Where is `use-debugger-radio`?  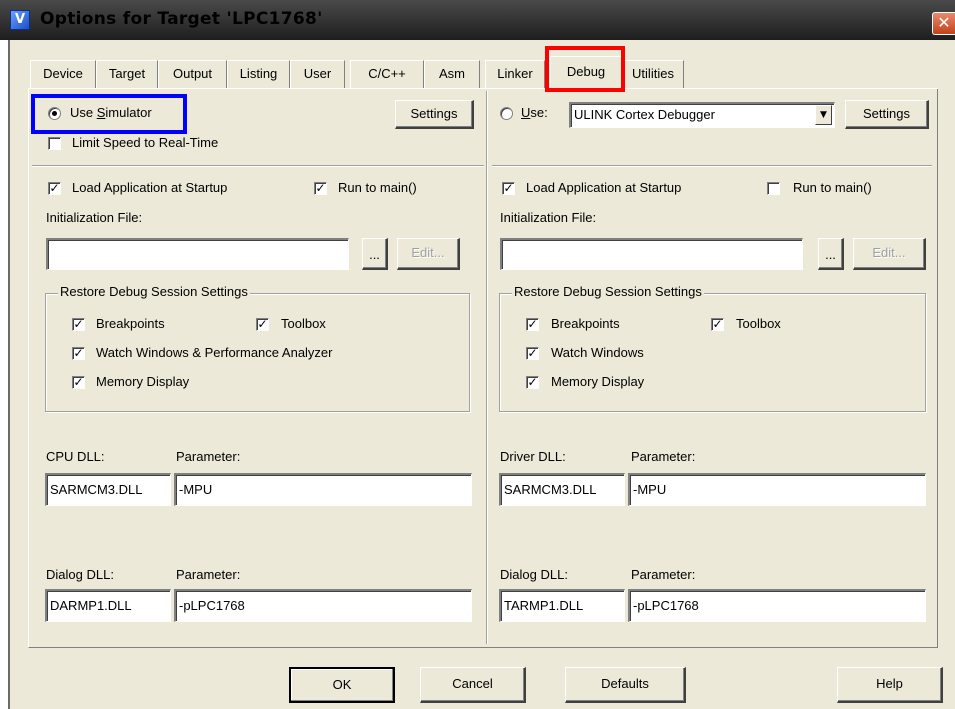
use-debugger-radio is located at coordinates (506, 113).